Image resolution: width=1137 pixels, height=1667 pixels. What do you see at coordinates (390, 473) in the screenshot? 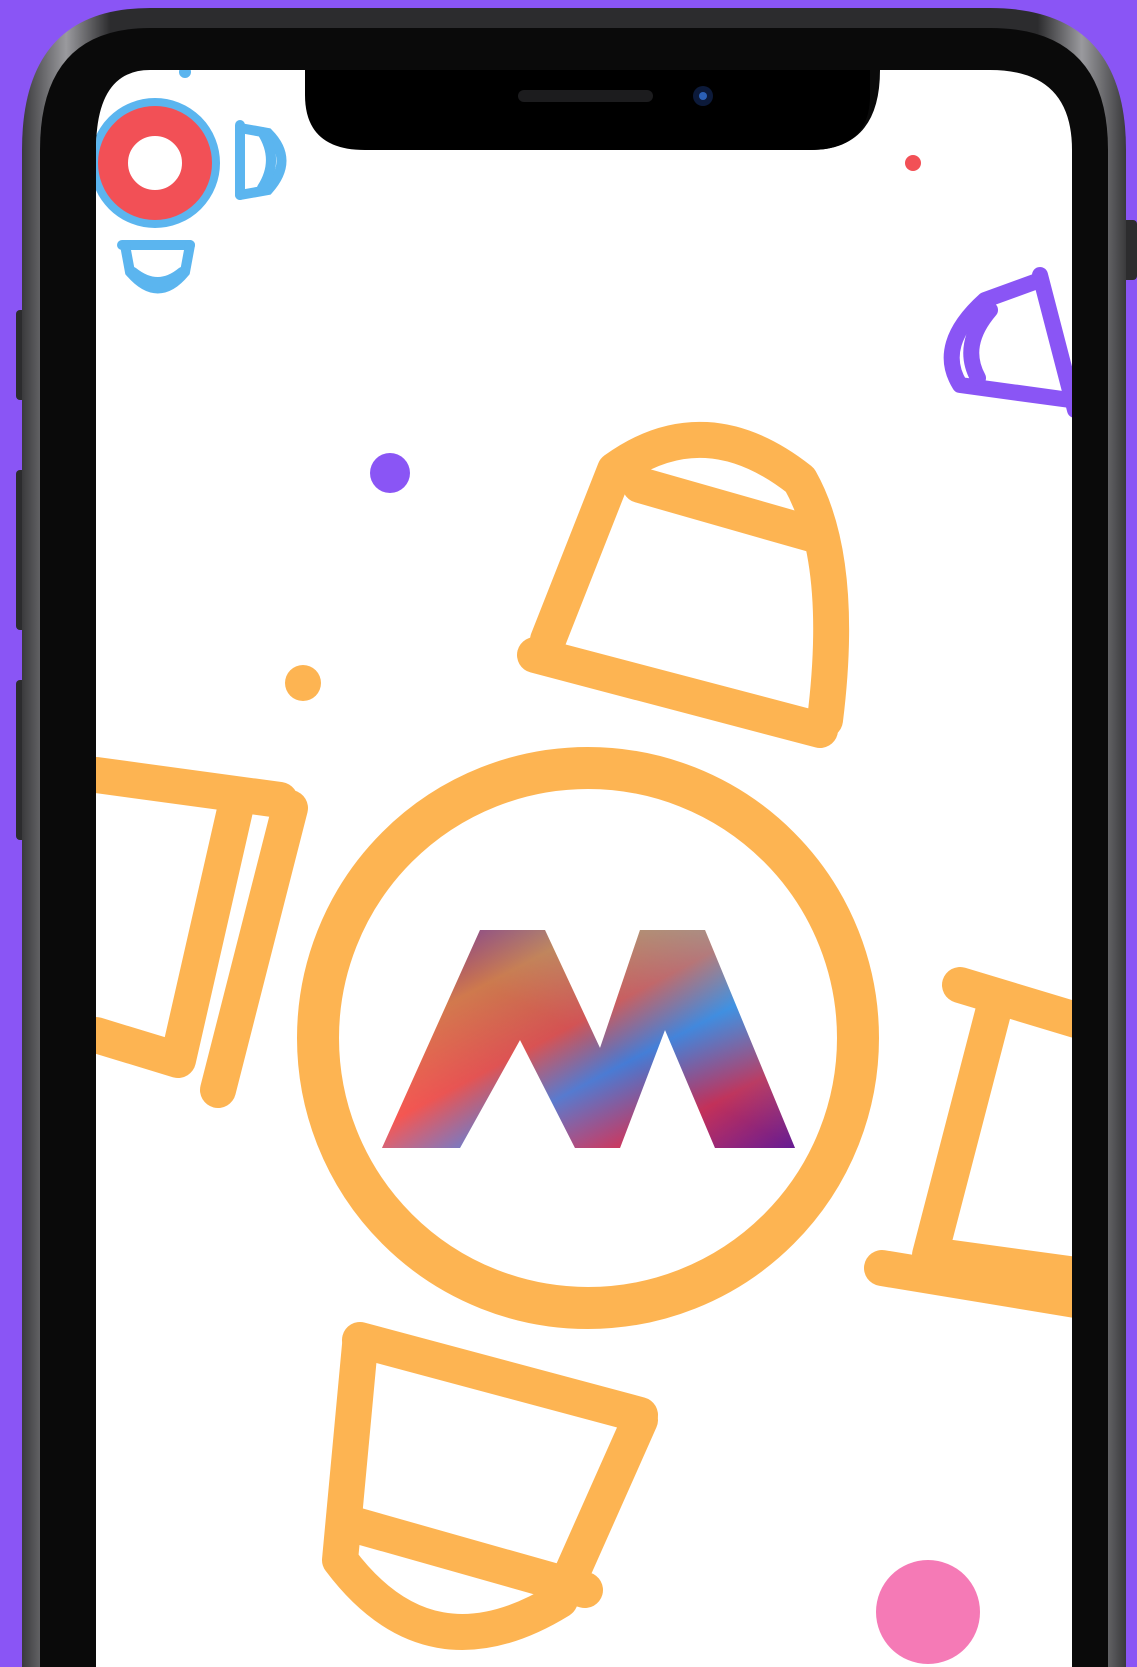
I see `dot-icon-purple` at bounding box center [390, 473].